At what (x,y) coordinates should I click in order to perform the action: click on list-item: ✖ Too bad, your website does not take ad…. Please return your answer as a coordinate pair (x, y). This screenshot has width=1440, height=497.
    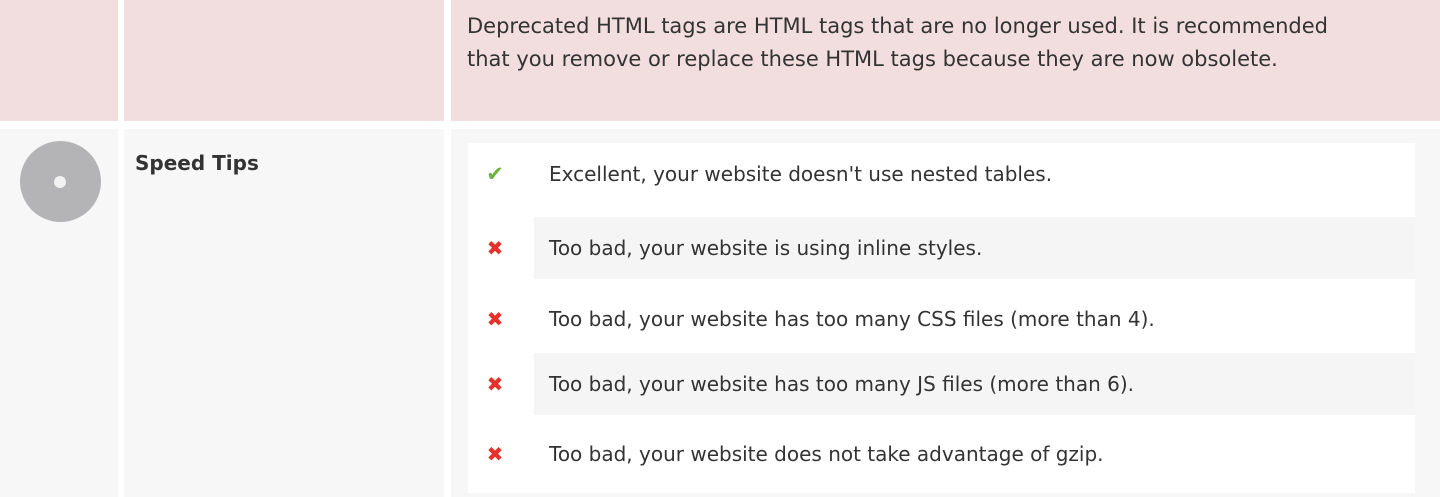
    Looking at the image, I should click on (941, 454).